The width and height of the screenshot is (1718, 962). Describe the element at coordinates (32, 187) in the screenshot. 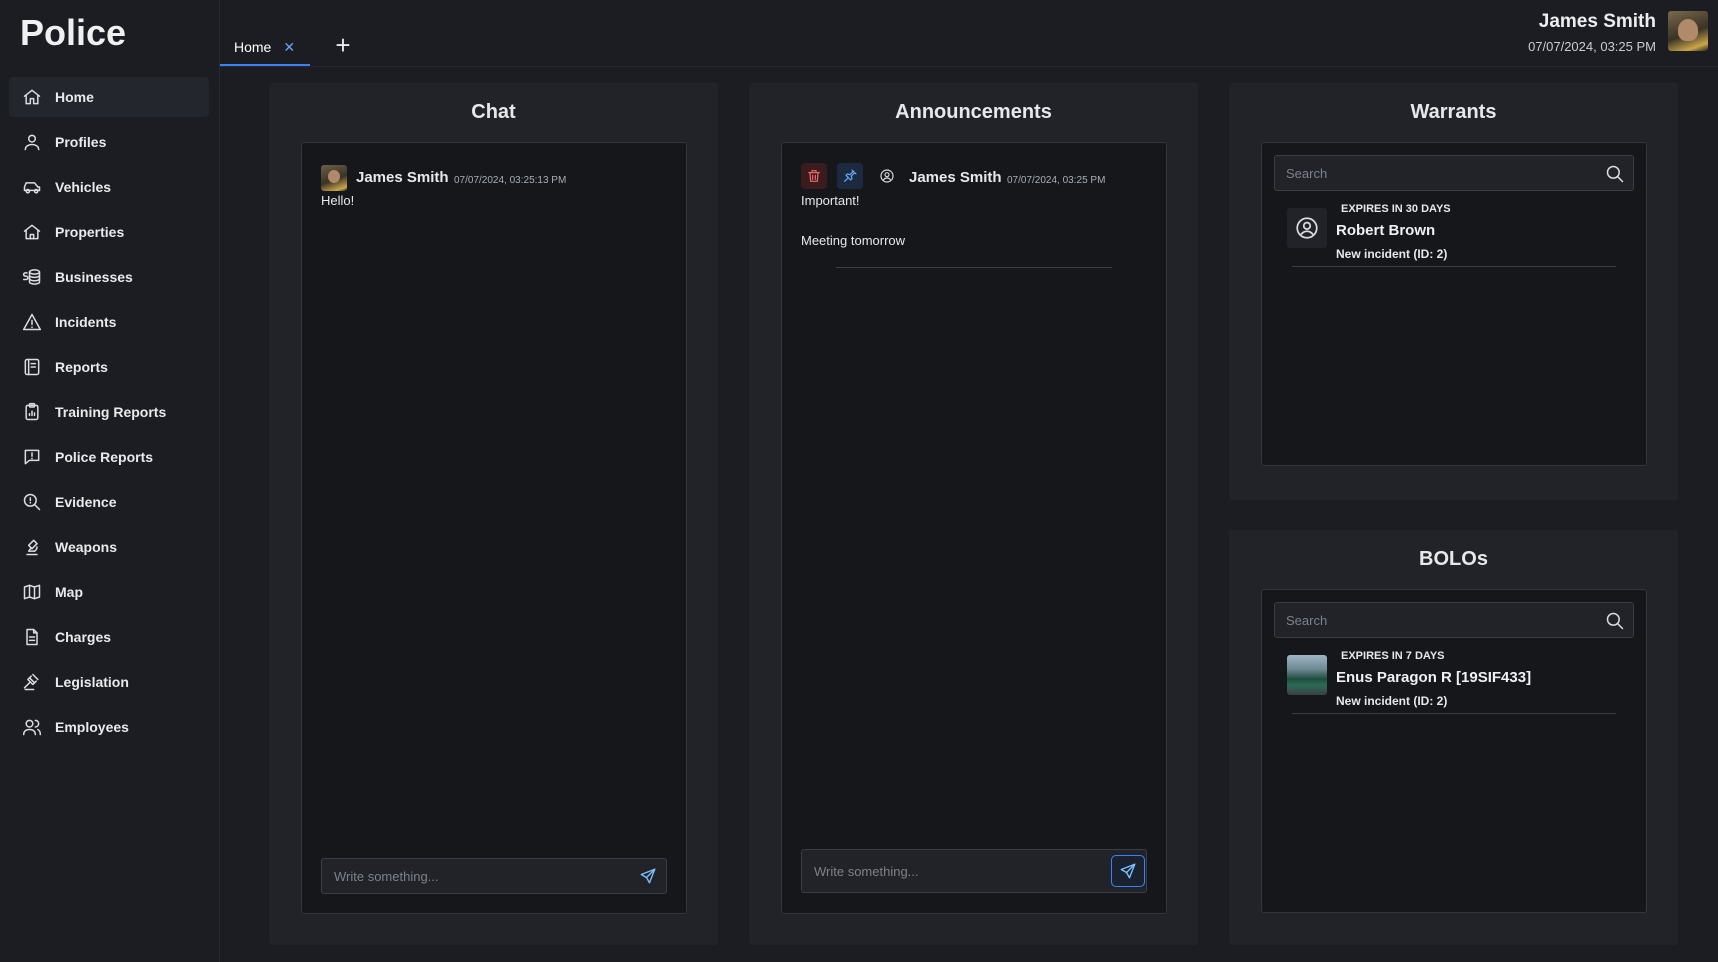

I see `car-icon` at that location.